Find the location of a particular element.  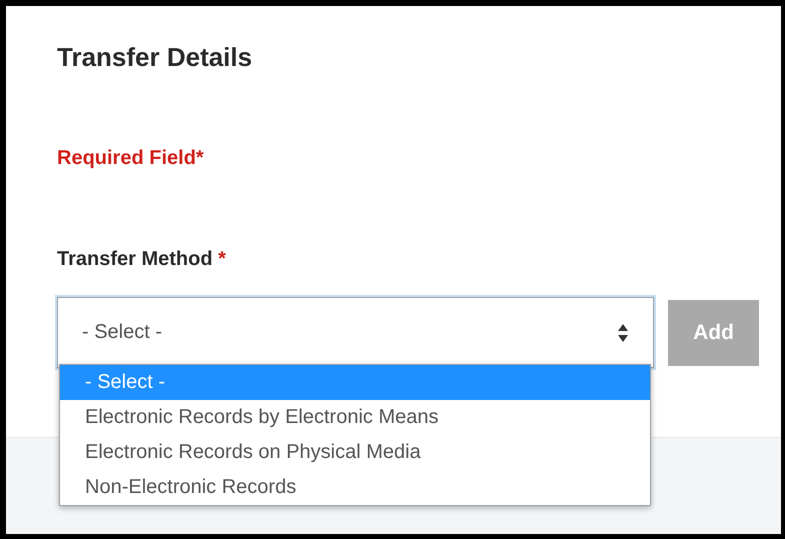

transfer-method-select: - Select - is located at coordinates (355, 332).